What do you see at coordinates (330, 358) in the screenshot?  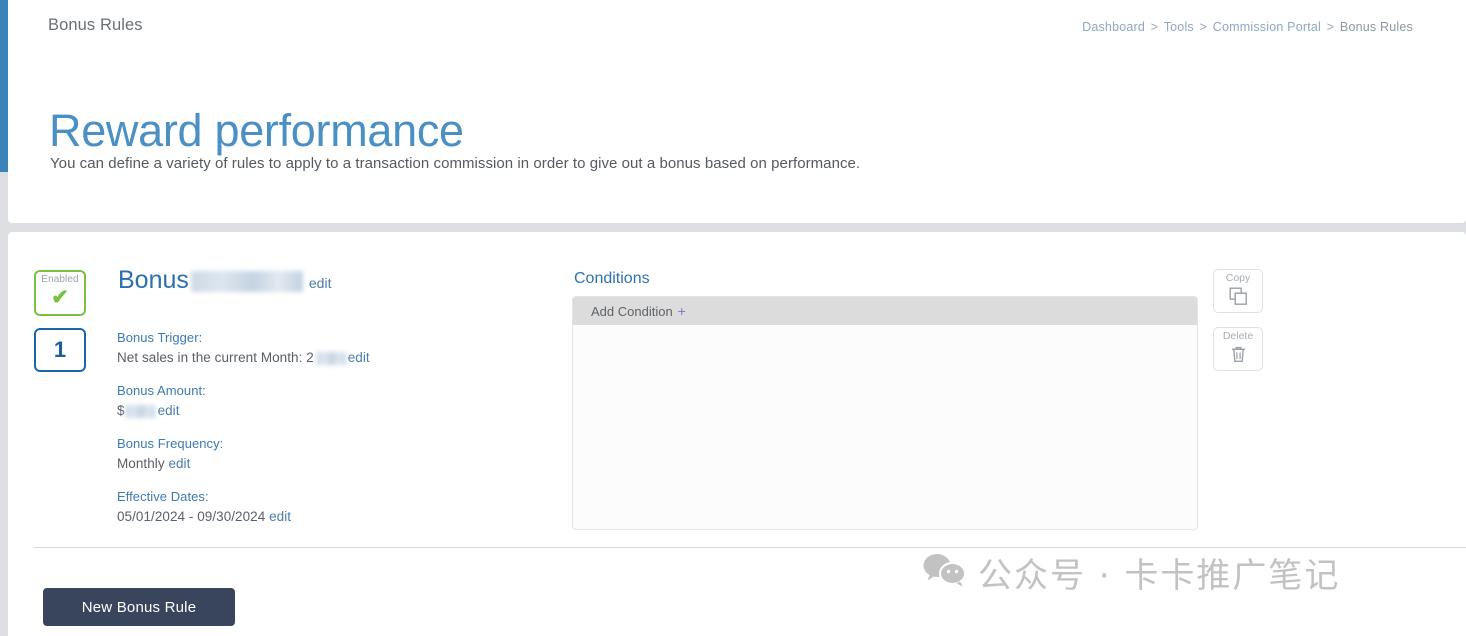 I see `redacted-trigger-value` at bounding box center [330, 358].